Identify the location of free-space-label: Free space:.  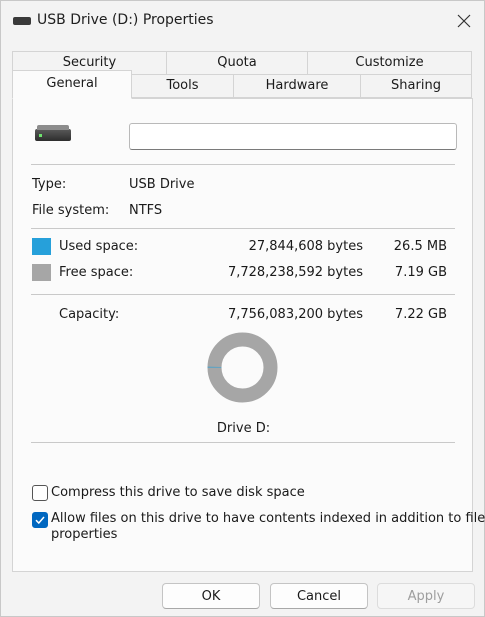
(96, 272).